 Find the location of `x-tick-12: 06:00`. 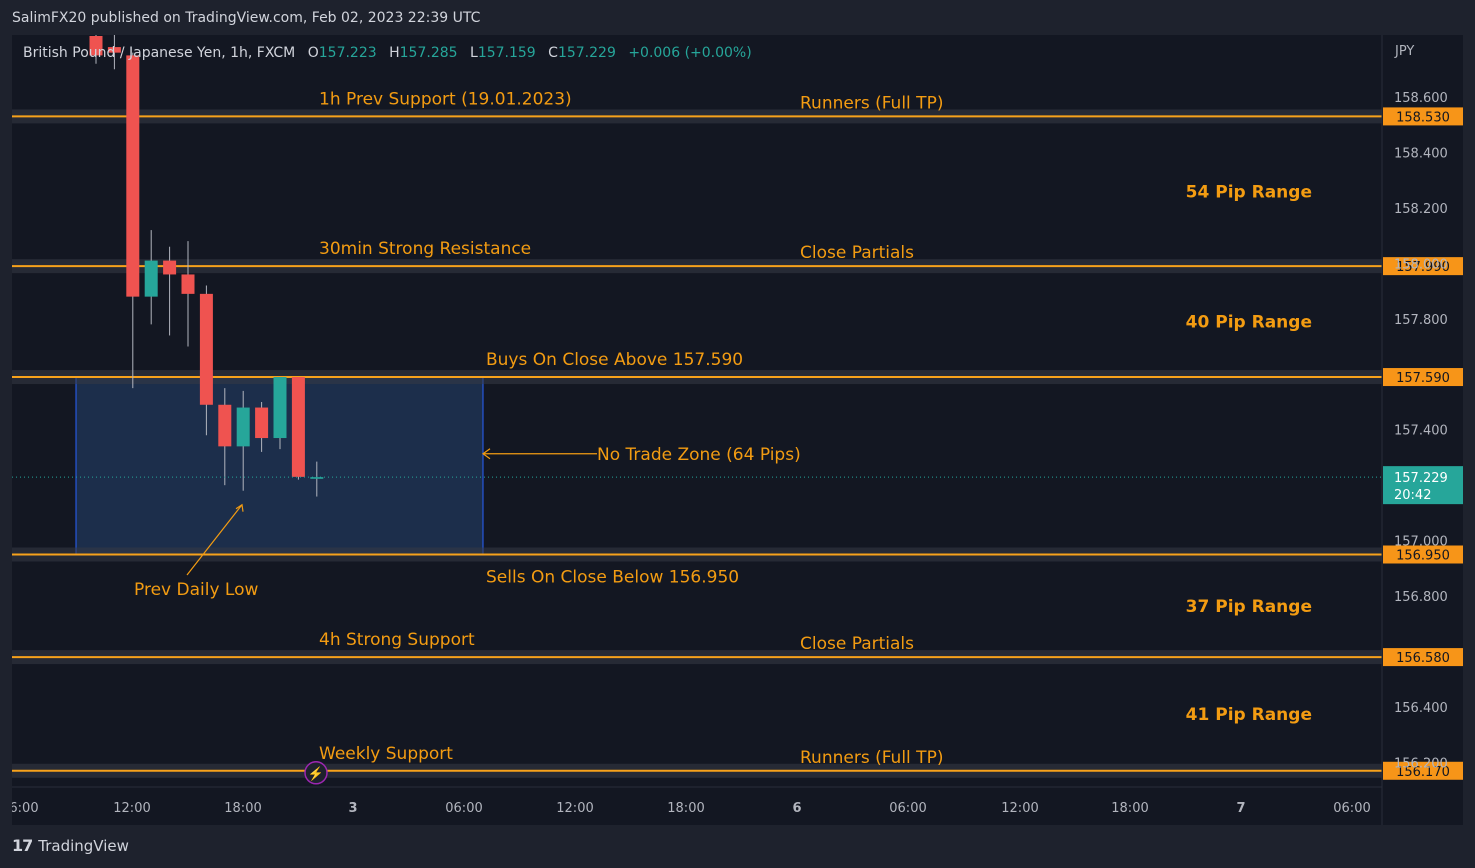

x-tick-12: 06:00 is located at coordinates (1351, 808).